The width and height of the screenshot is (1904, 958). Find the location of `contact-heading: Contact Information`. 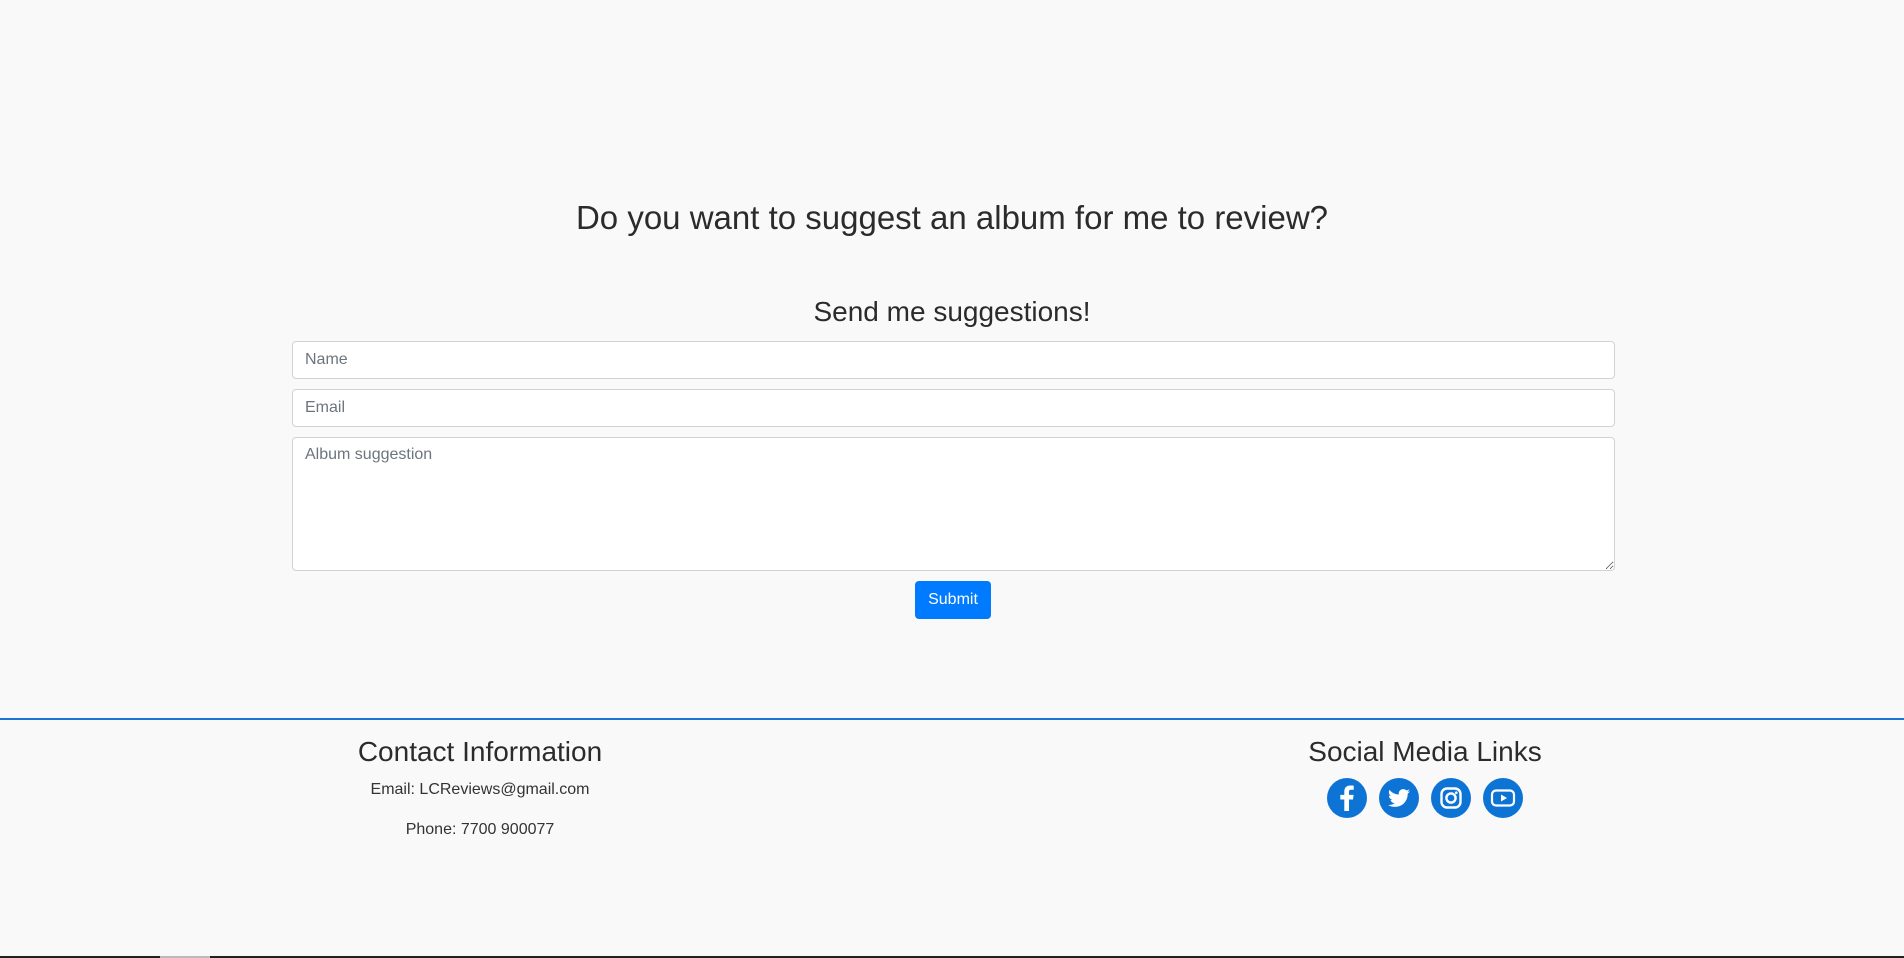

contact-heading: Contact Information is located at coordinates (480, 751).